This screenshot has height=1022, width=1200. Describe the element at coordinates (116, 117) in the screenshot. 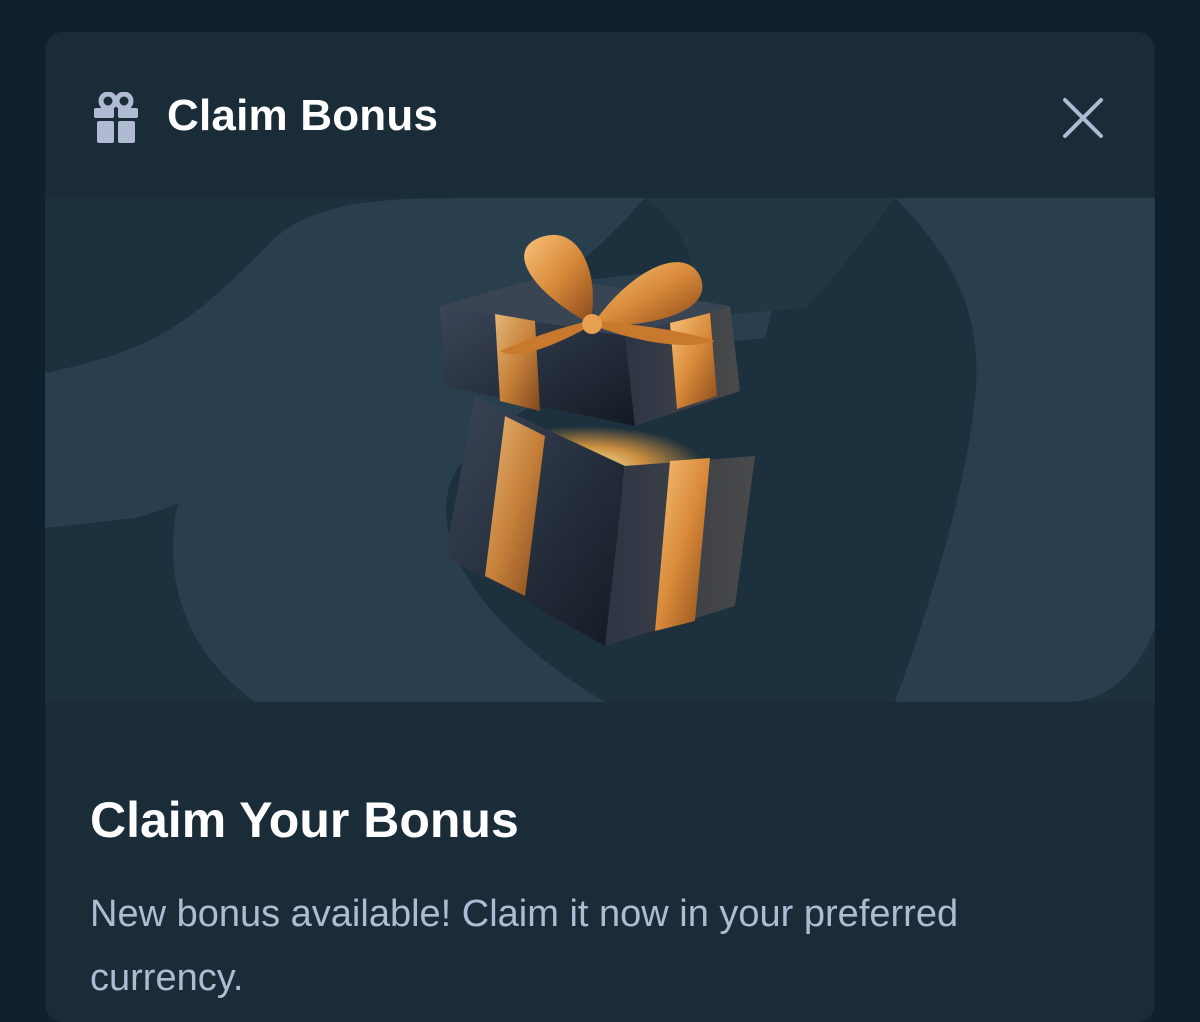

I see `gift-icon` at that location.